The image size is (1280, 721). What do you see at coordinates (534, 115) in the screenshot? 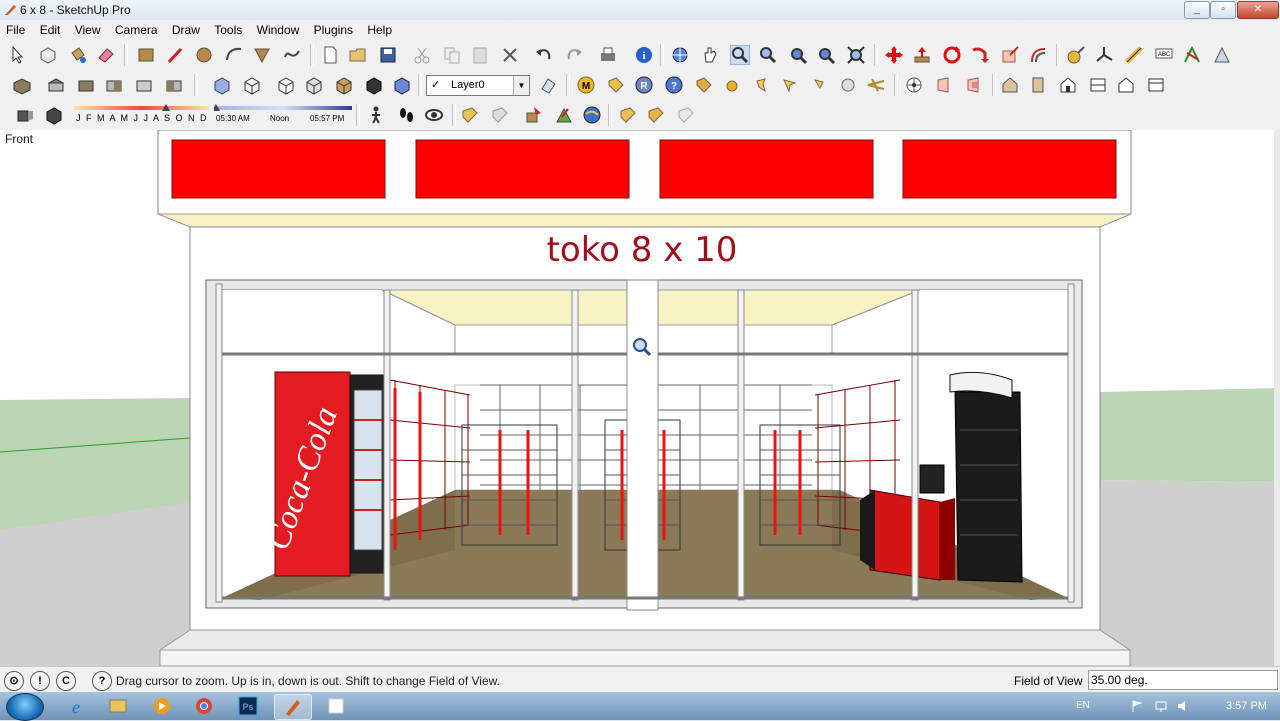
I see `share-component-icon` at bounding box center [534, 115].